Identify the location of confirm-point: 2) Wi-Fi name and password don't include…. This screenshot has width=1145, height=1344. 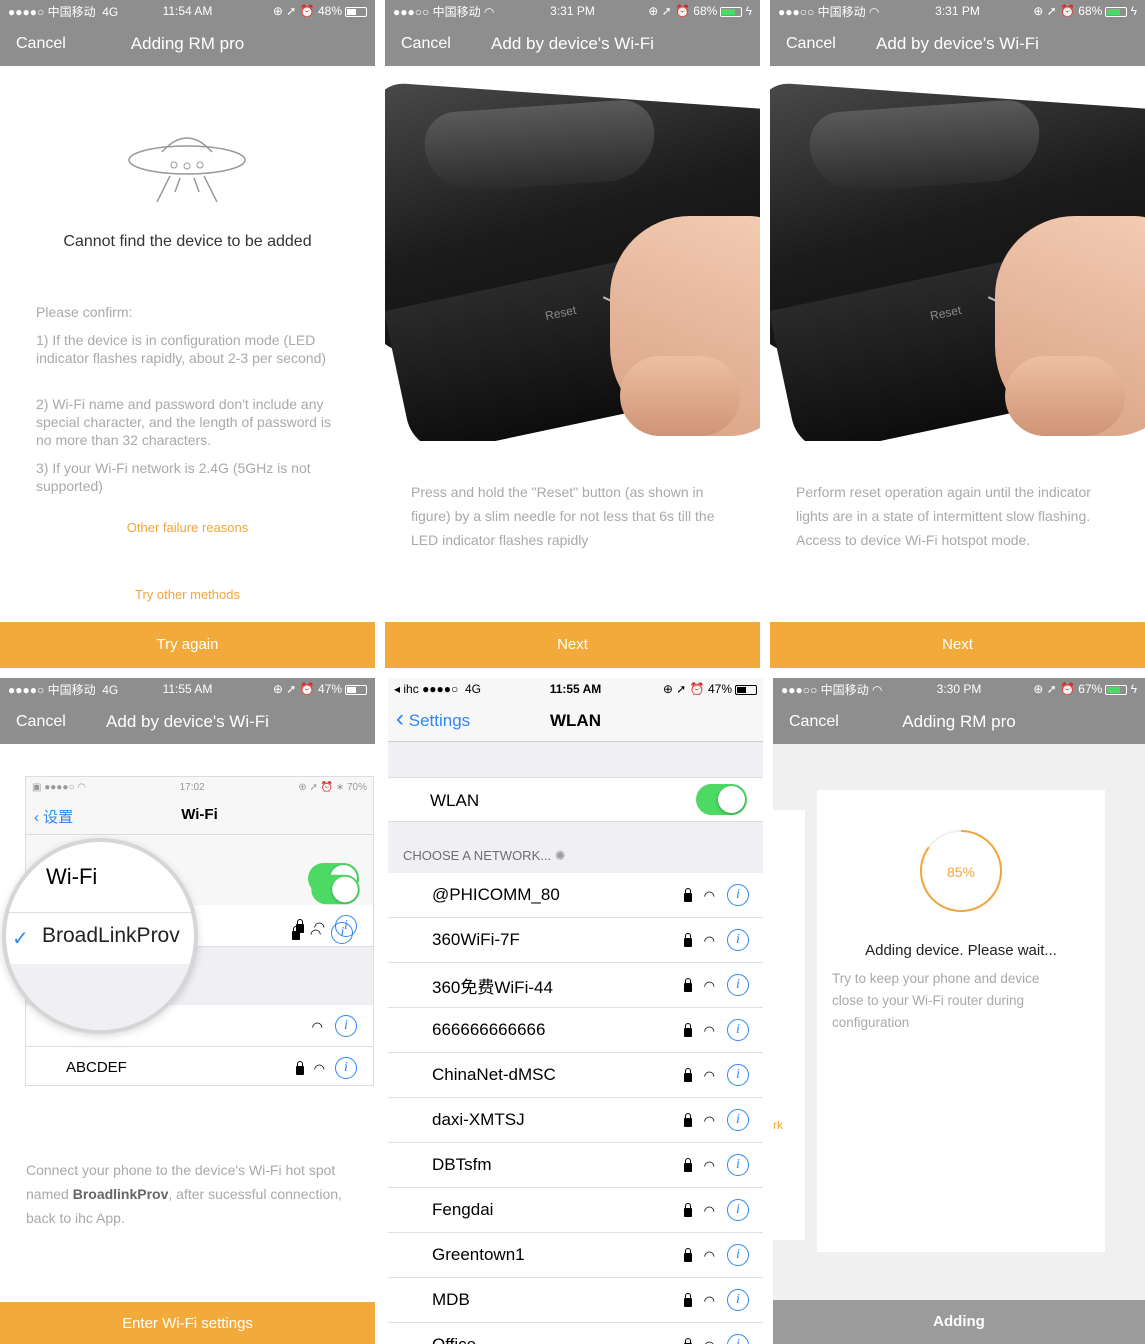
(183, 422).